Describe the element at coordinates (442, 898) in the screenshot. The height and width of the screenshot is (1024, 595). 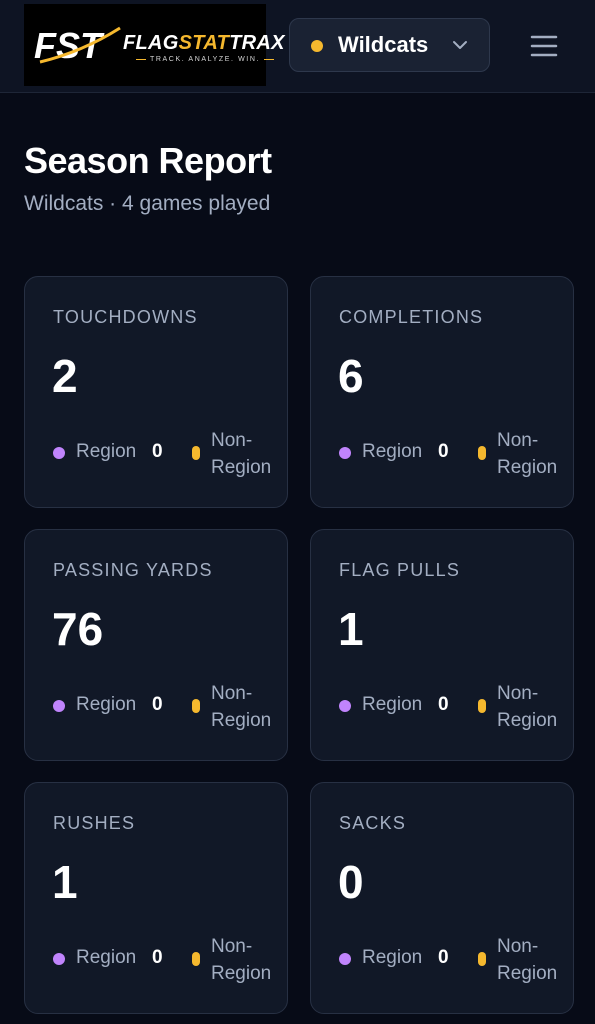
I see `stat-card-sacks: SACKS 0 Region 0 Non-Region 0` at that location.